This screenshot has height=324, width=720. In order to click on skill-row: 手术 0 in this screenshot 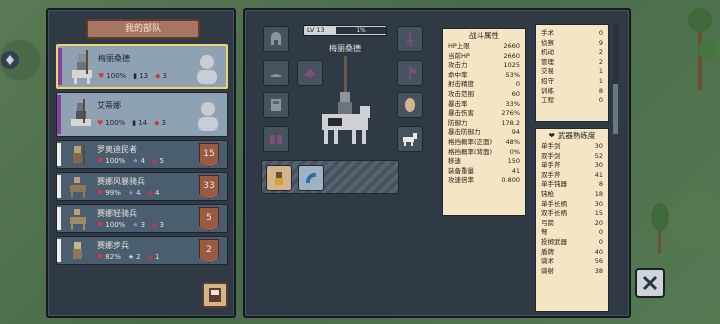, I will do `click(572, 34)`.